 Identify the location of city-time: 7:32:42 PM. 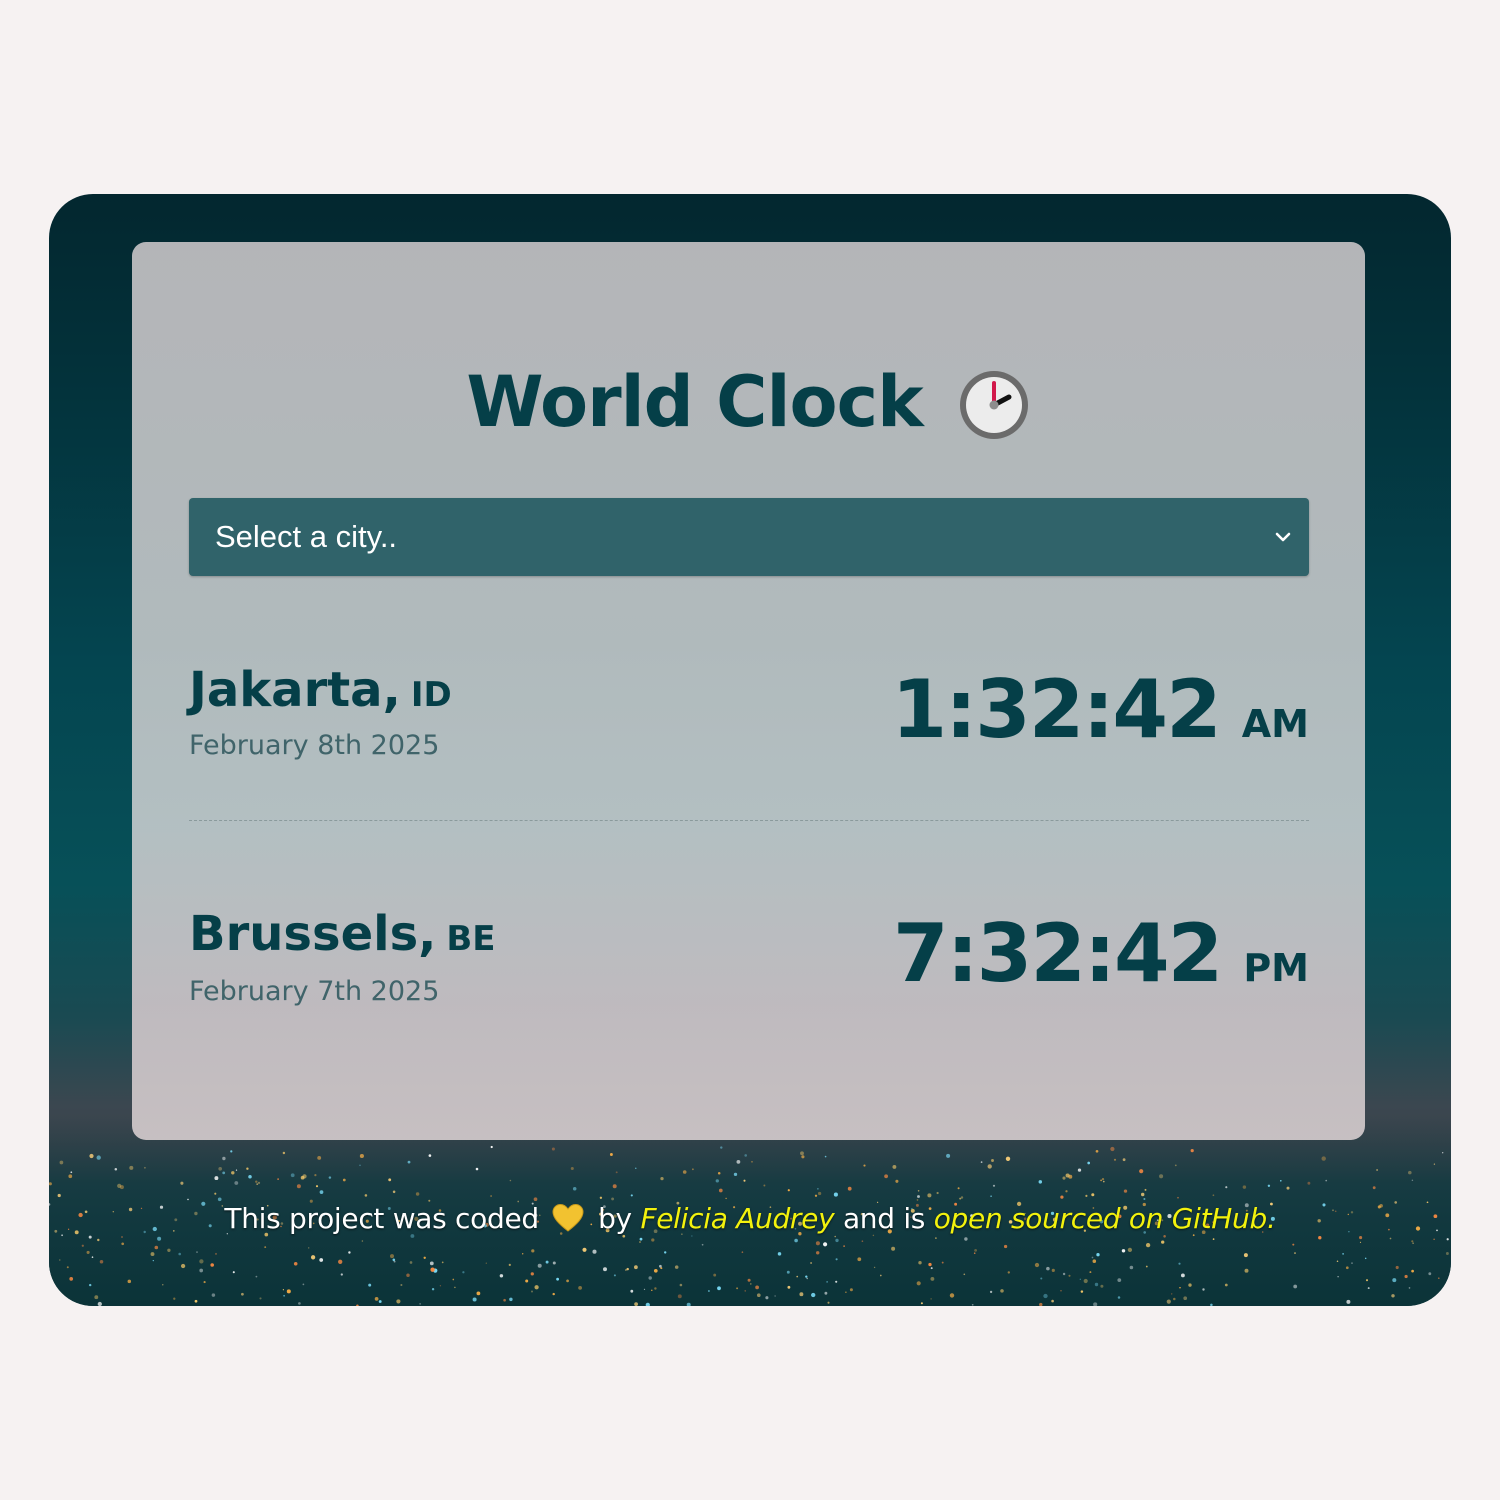
(1101, 954).